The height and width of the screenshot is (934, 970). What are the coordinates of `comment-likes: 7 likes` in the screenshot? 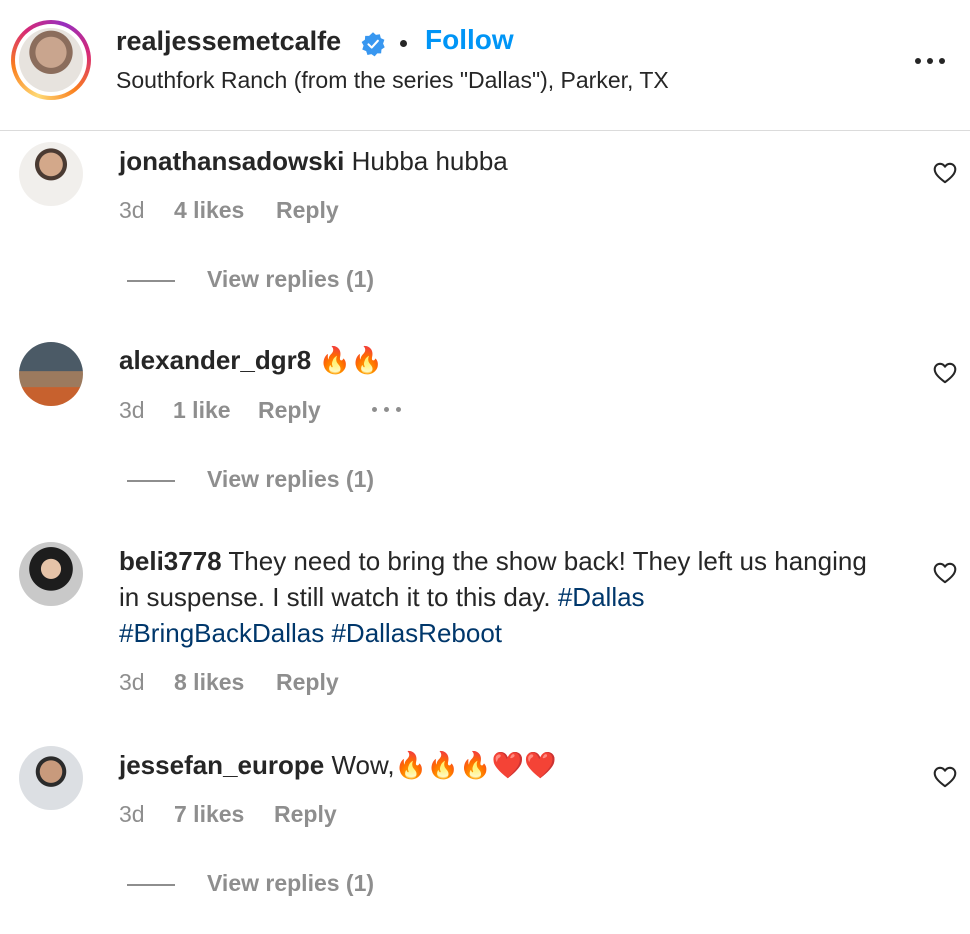 It's located at (209, 814).